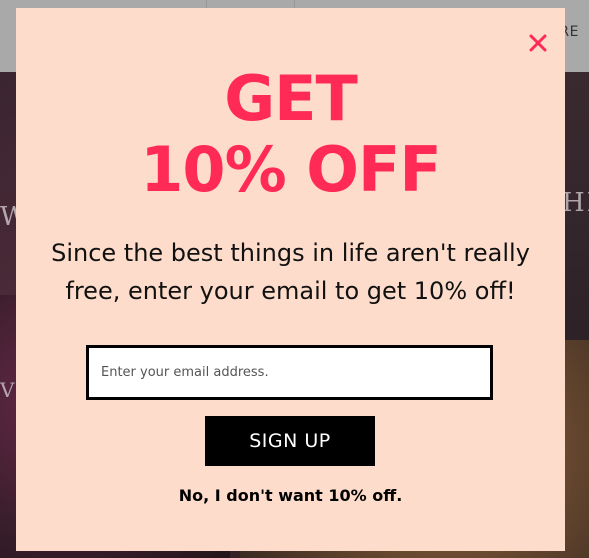 Image resolution: width=589 pixels, height=558 pixels. What do you see at coordinates (291, 98) in the screenshot?
I see `headline-line-1: GET` at bounding box center [291, 98].